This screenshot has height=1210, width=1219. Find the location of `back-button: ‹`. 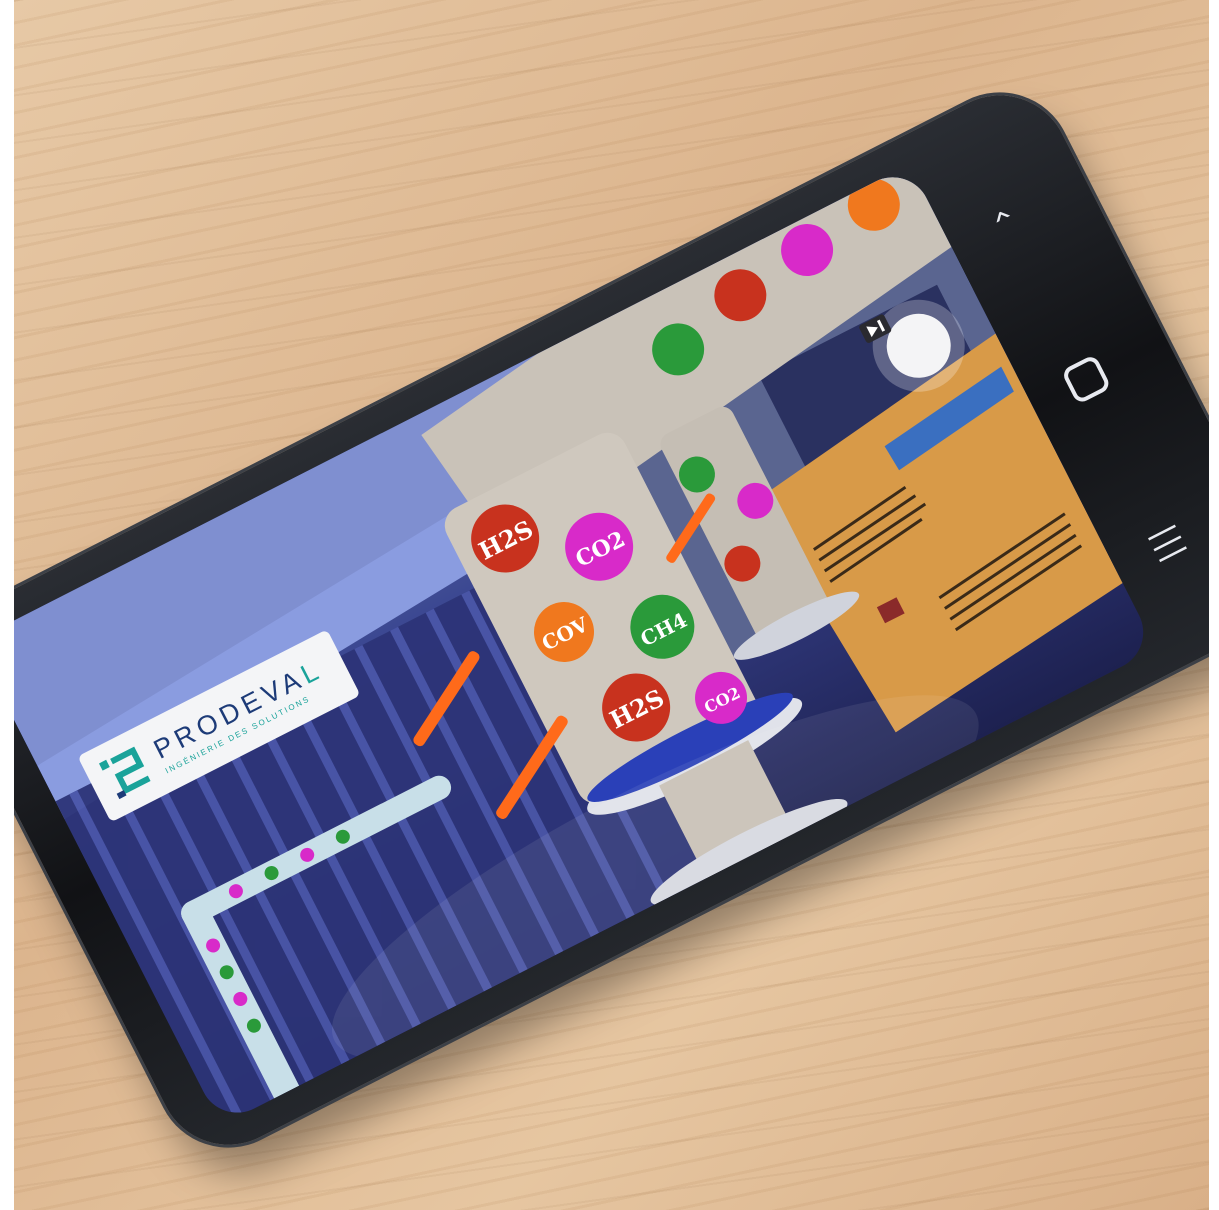

back-button: ‹ is located at coordinates (1002, 215).